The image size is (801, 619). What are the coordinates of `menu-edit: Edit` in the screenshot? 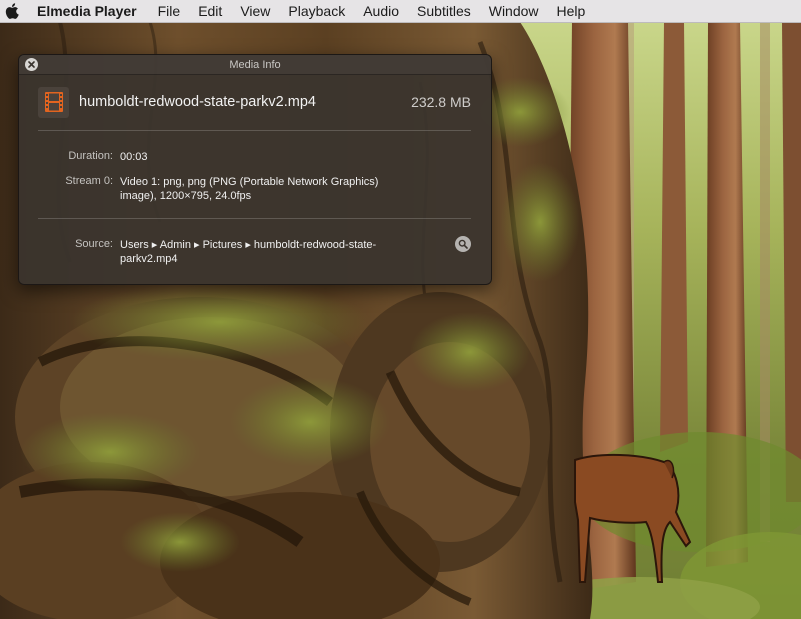 It's located at (210, 11).